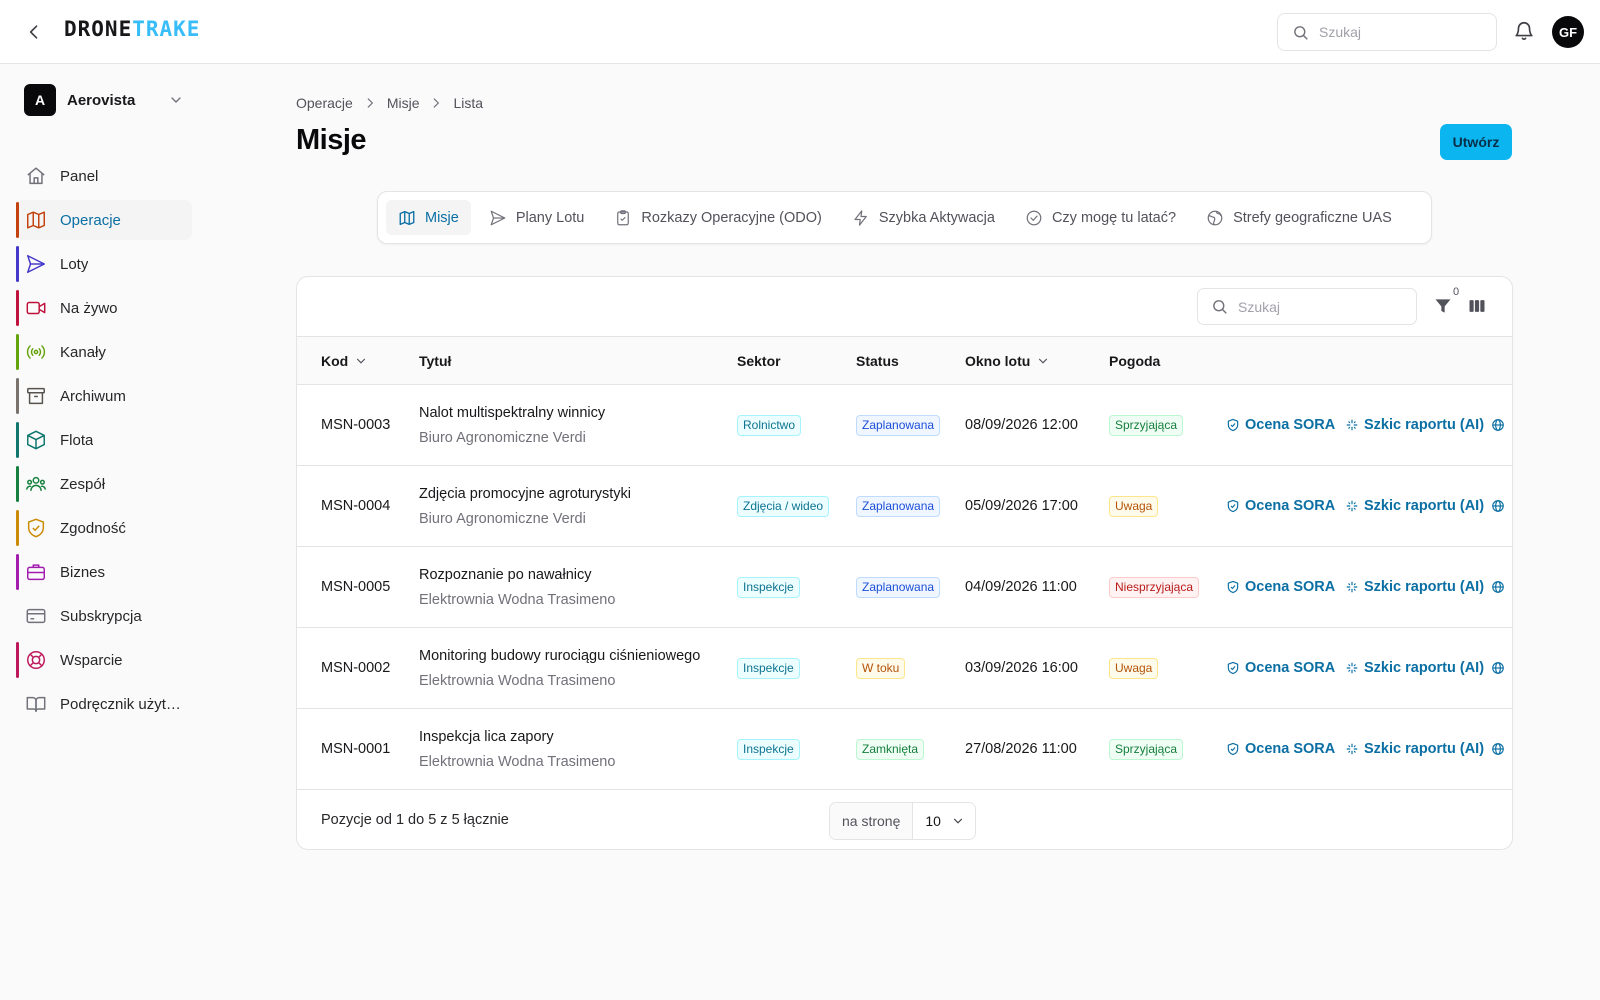 The height and width of the screenshot is (1000, 1600). Describe the element at coordinates (923, 217) in the screenshot. I see `tab-szybka-aktywacja: Szybka Aktywacja` at that location.